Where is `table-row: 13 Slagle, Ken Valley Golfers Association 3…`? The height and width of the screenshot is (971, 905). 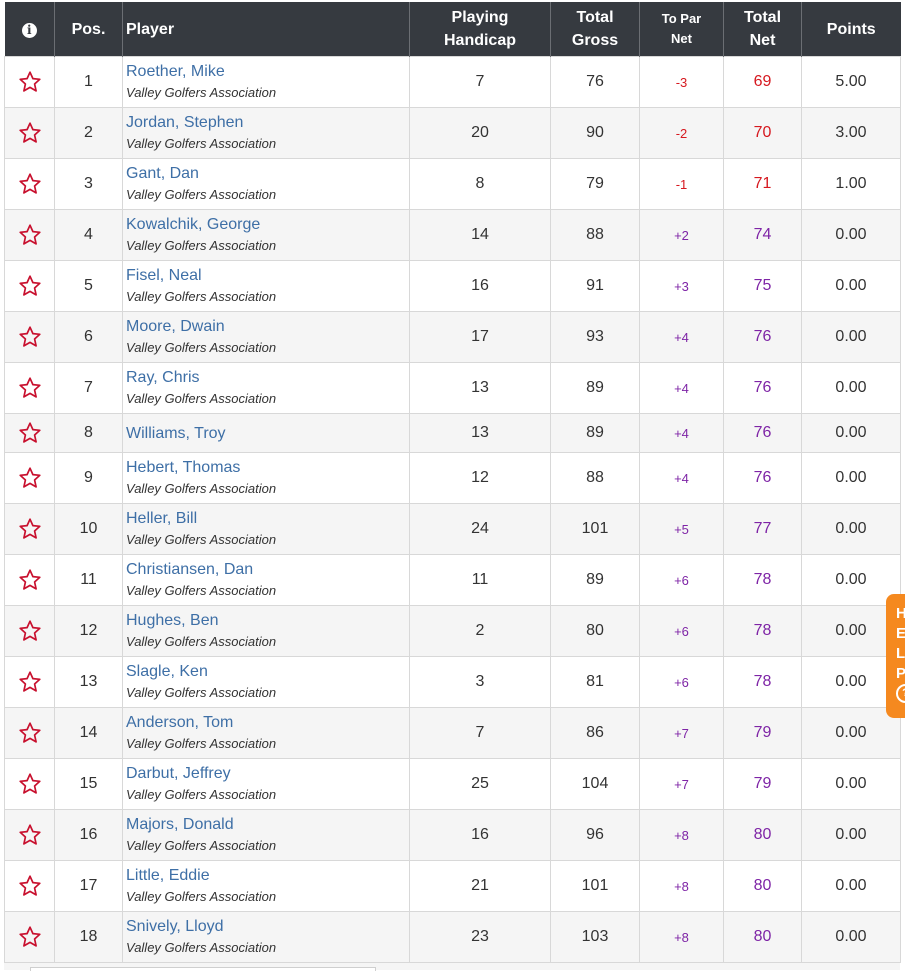
table-row: 13 Slagle, Ken Valley Golfers Association 3… is located at coordinates (452, 682).